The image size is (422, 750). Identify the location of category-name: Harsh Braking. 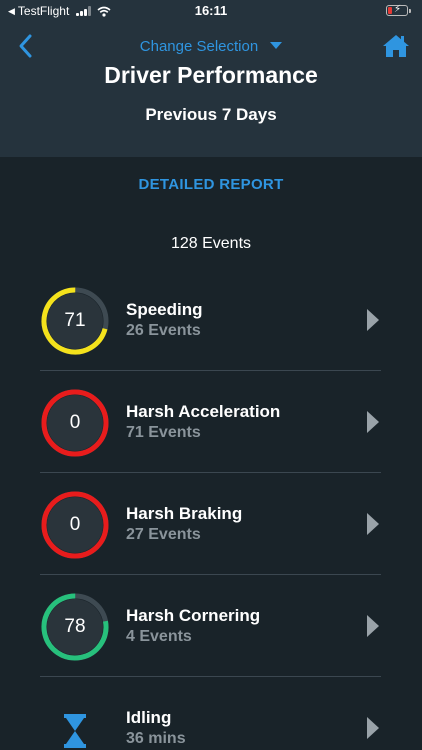
(184, 513).